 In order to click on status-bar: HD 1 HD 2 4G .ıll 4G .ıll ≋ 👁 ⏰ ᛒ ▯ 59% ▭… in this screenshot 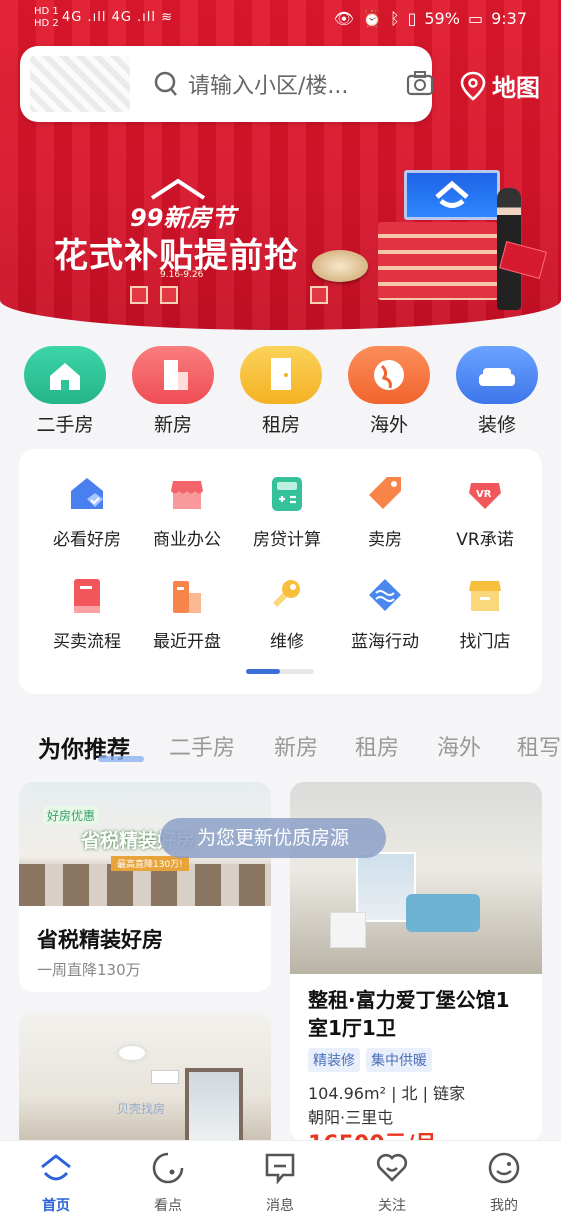, I will do `click(280, 20)`.